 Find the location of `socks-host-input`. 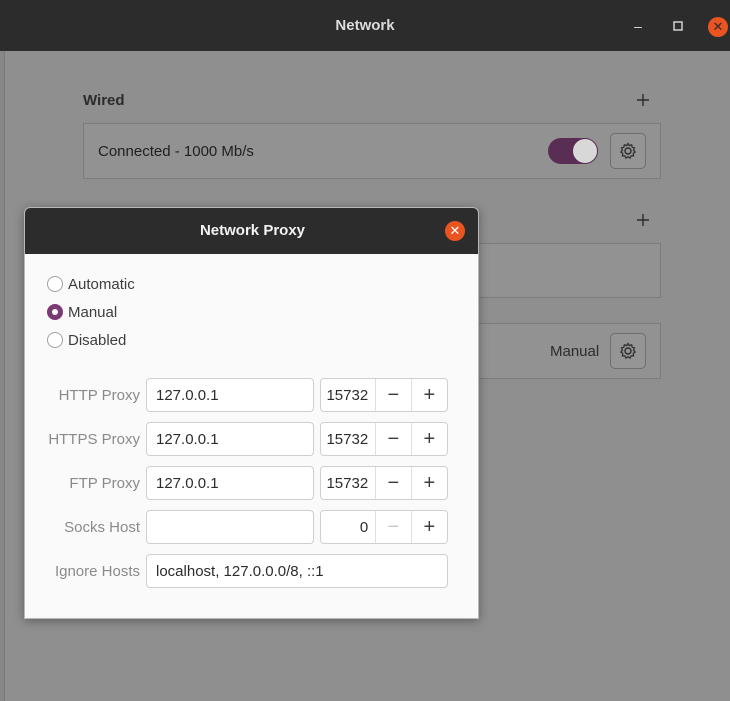

socks-host-input is located at coordinates (230, 527).